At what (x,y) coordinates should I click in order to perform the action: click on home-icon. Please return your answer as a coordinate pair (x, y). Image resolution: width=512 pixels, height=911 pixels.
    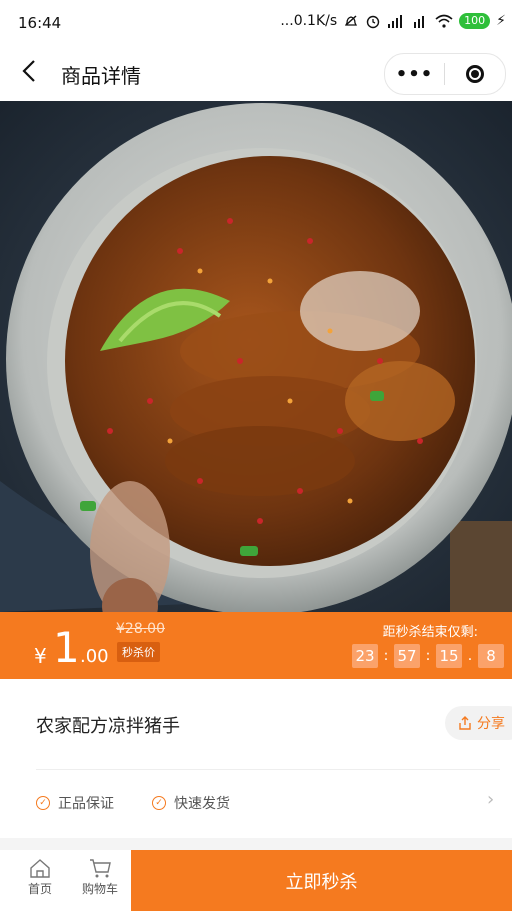
    Looking at the image, I should click on (40, 868).